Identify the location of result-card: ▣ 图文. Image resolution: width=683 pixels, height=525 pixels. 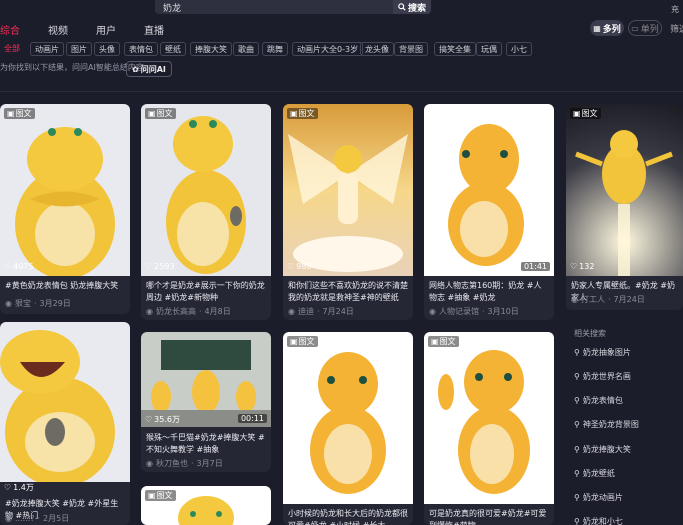
(206, 505).